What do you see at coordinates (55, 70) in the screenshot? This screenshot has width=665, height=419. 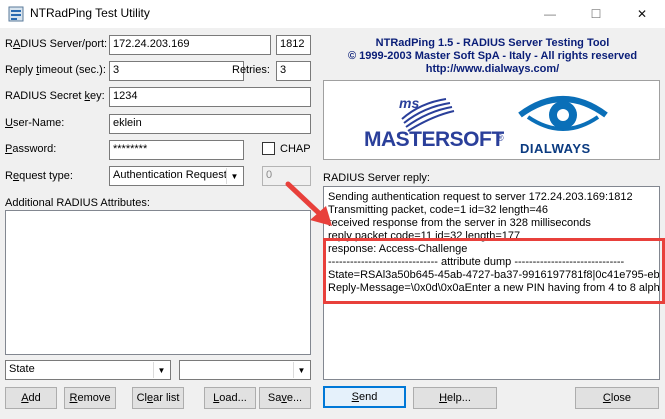 I see `reply-timeout-label: Reply timeout (sec.):` at bounding box center [55, 70].